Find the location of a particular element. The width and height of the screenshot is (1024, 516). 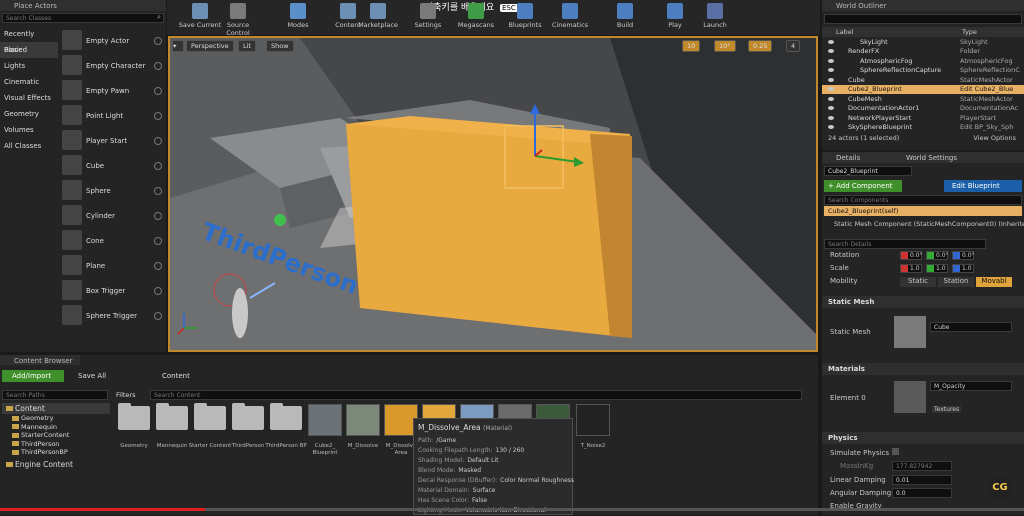

search-content-input: Search Content is located at coordinates (476, 395).